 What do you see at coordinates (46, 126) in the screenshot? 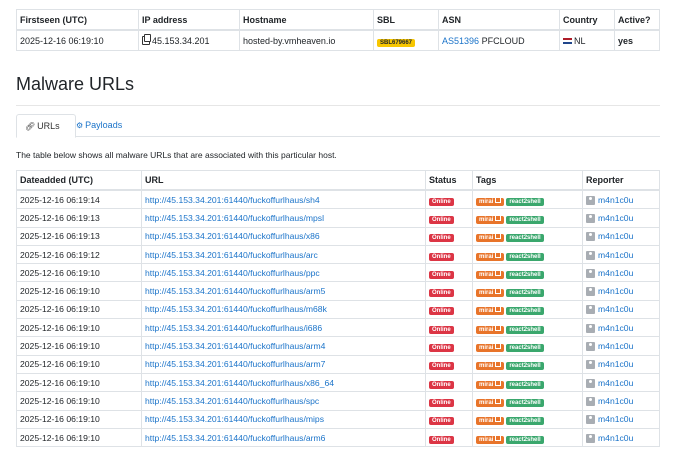
I see `tab-urls: 🔗︎ URLs` at bounding box center [46, 126].